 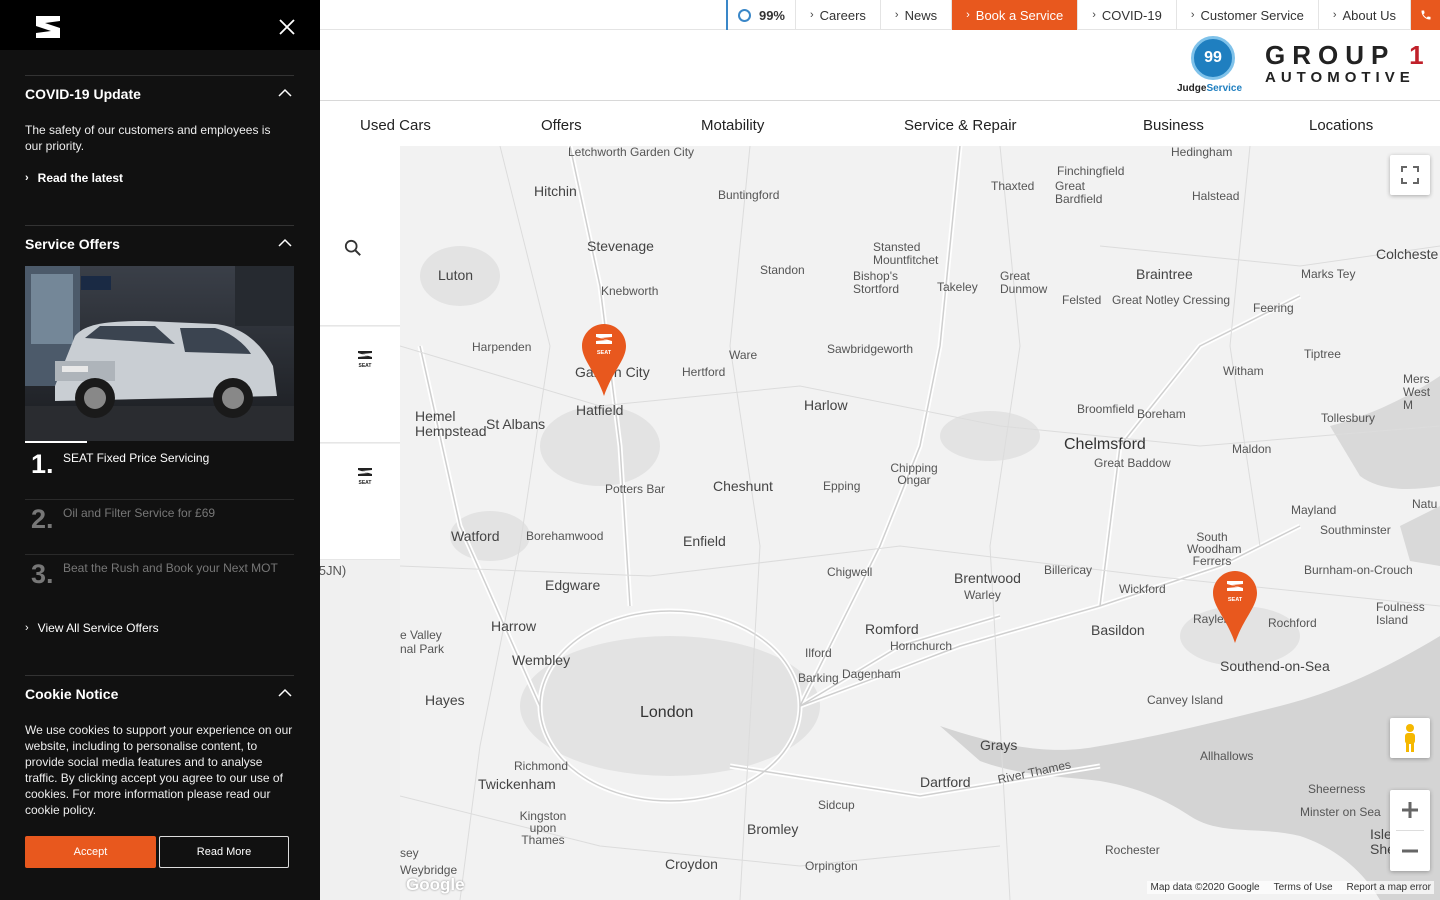 I want to click on map-label: Great Notley Cressing, so click(x=1171, y=300).